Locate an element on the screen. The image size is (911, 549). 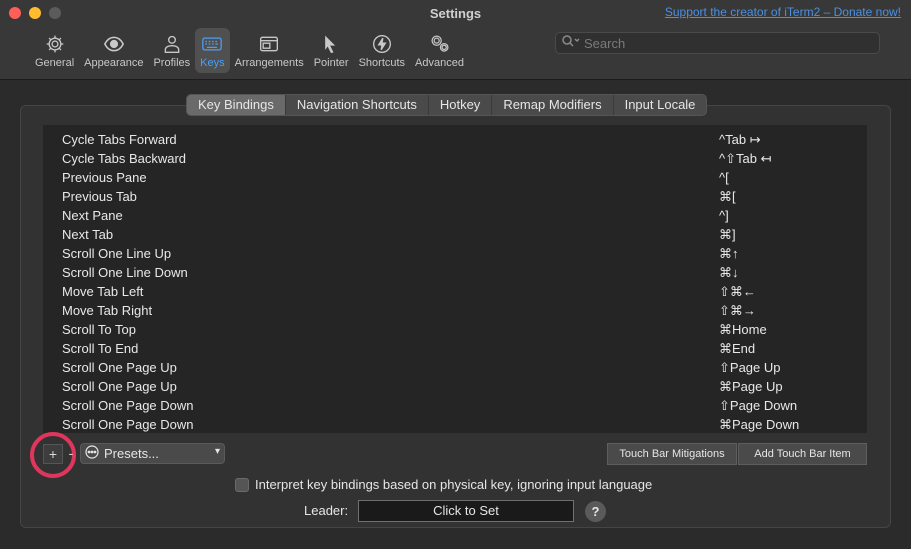
leader-key-field: Click to Set is located at coordinates (466, 511).